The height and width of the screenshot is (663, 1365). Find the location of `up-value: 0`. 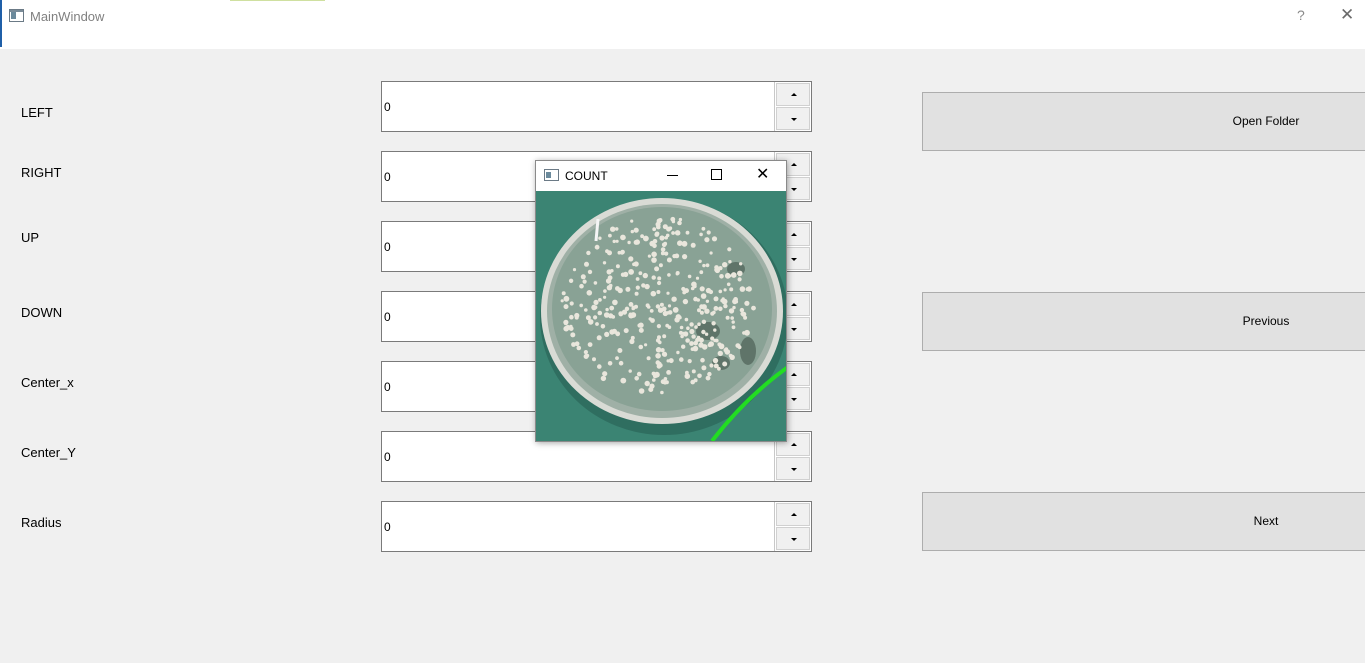

up-value: 0 is located at coordinates (387, 247).